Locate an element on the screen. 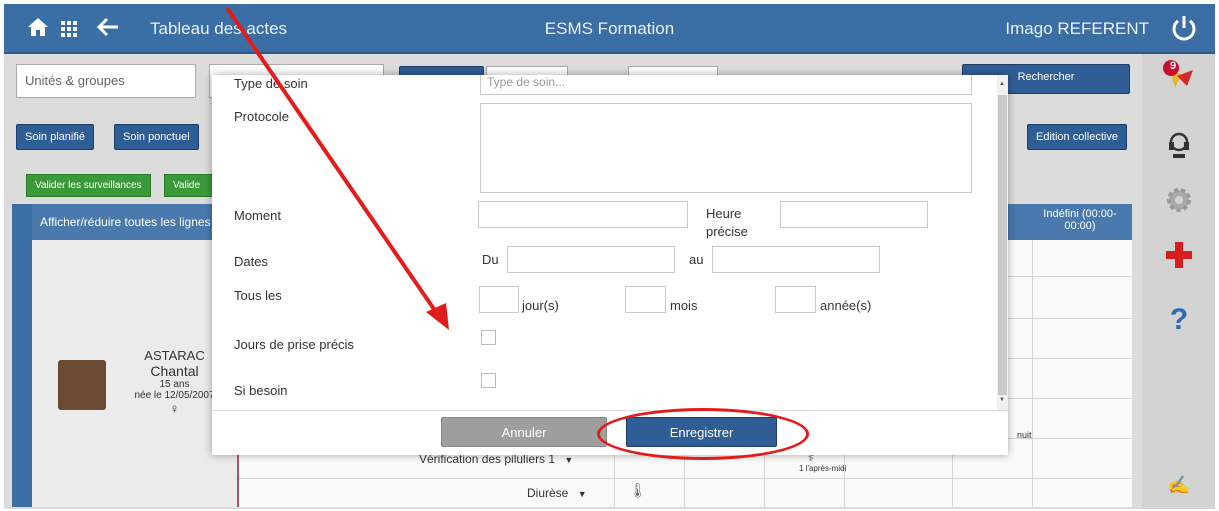  moment-input is located at coordinates (583, 214).